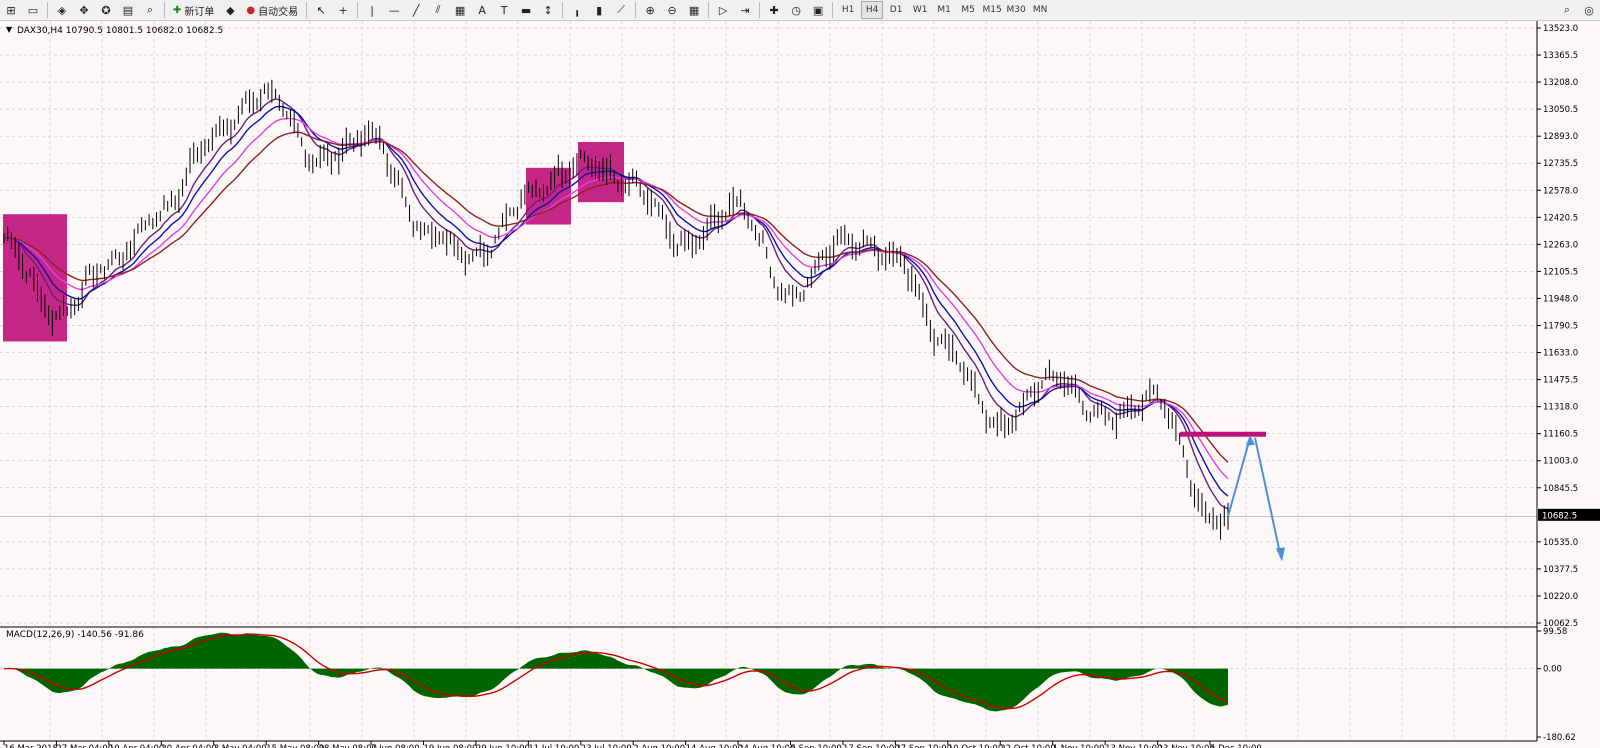  What do you see at coordinates (1016, 10) in the screenshot?
I see `timeframe-button: M30` at bounding box center [1016, 10].